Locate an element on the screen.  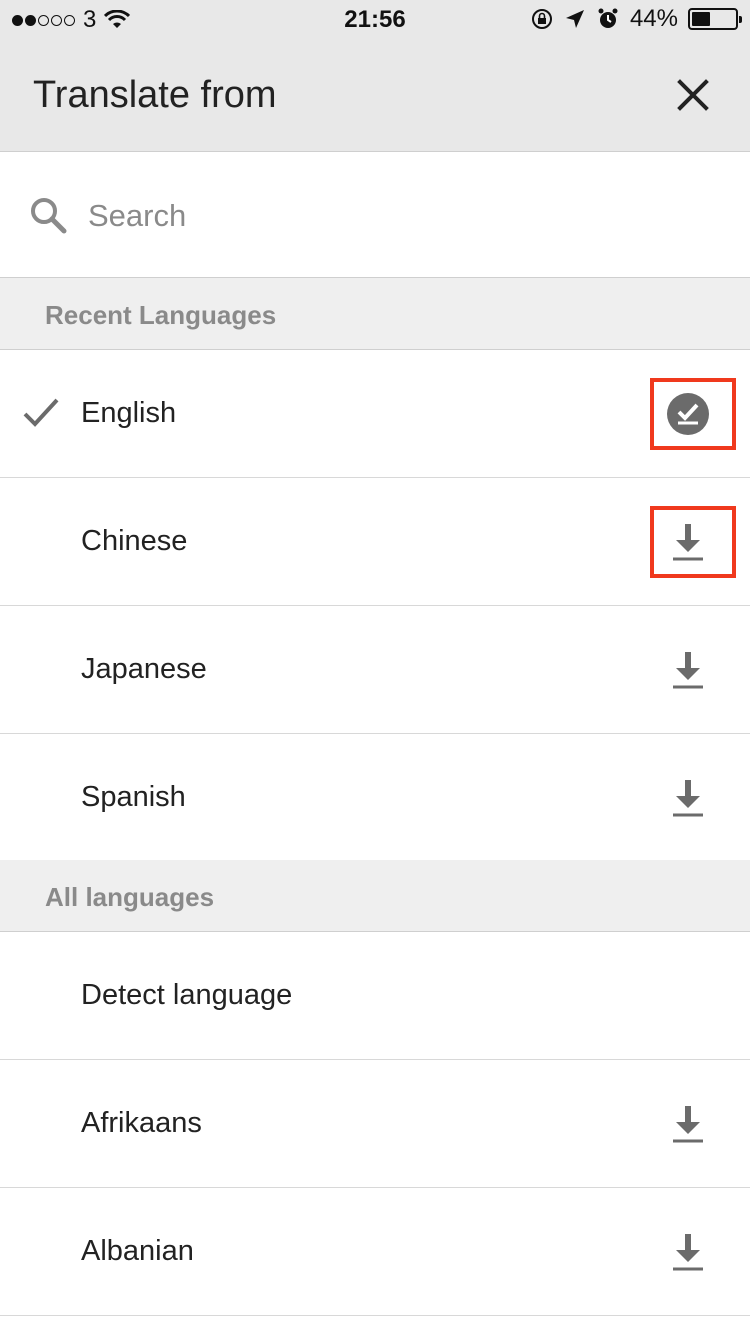
search-icon is located at coordinates (49, 216).